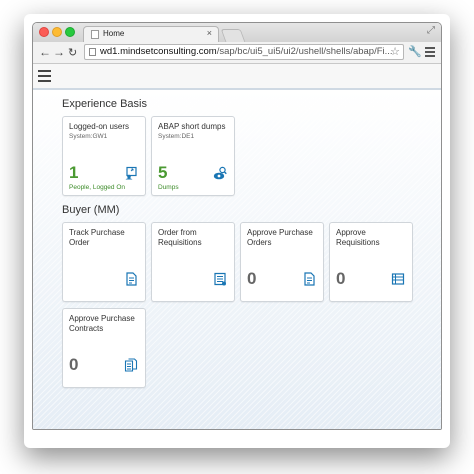 This screenshot has width=474, height=474. What do you see at coordinates (280, 237) in the screenshot?
I see `tile-title: Approve Purchase Orders` at bounding box center [280, 237].